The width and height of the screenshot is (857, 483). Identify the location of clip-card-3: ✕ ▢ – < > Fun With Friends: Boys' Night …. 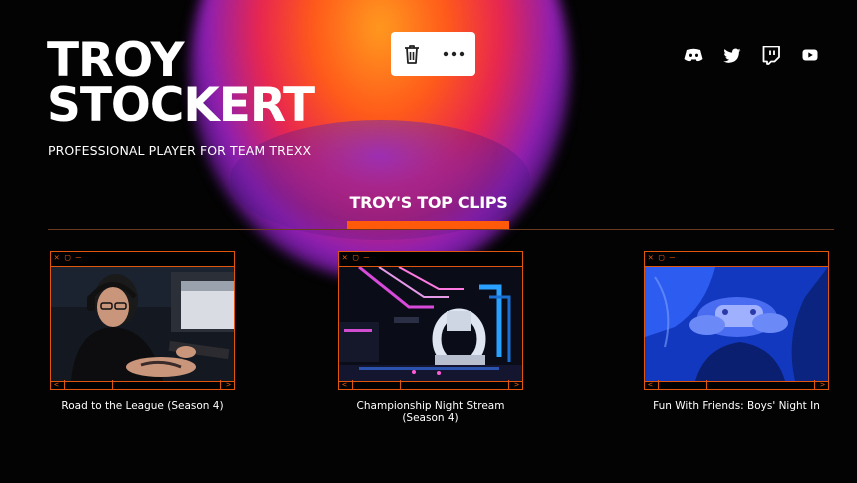
(736, 331).